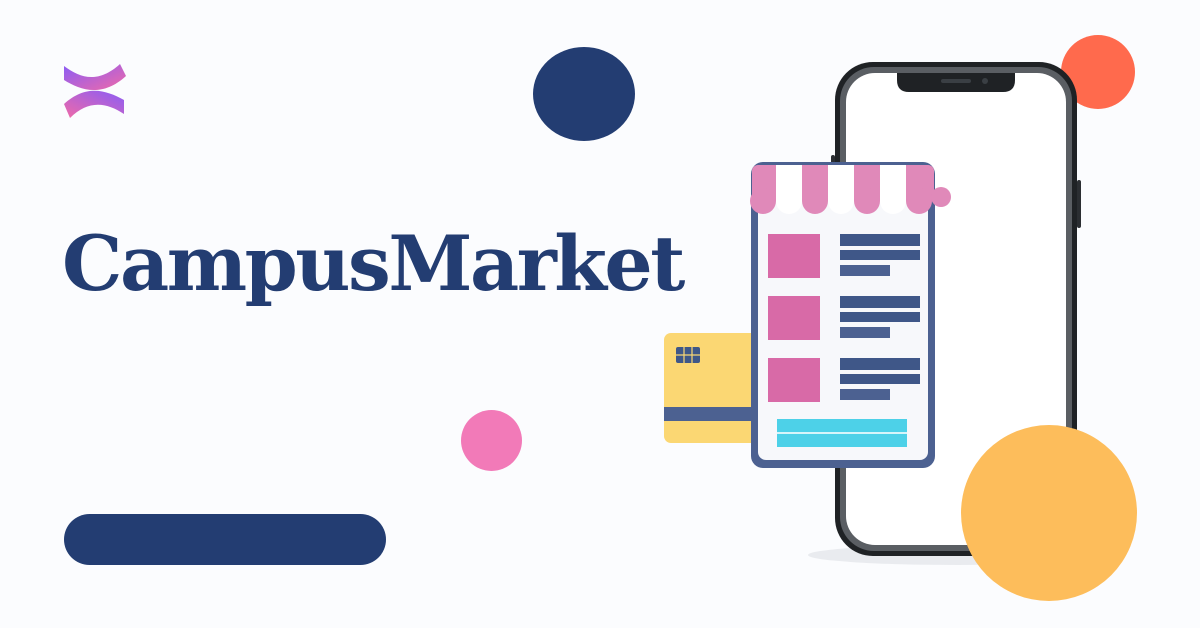 The width and height of the screenshot is (1200, 628). I want to click on navy-dot, so click(584, 94).